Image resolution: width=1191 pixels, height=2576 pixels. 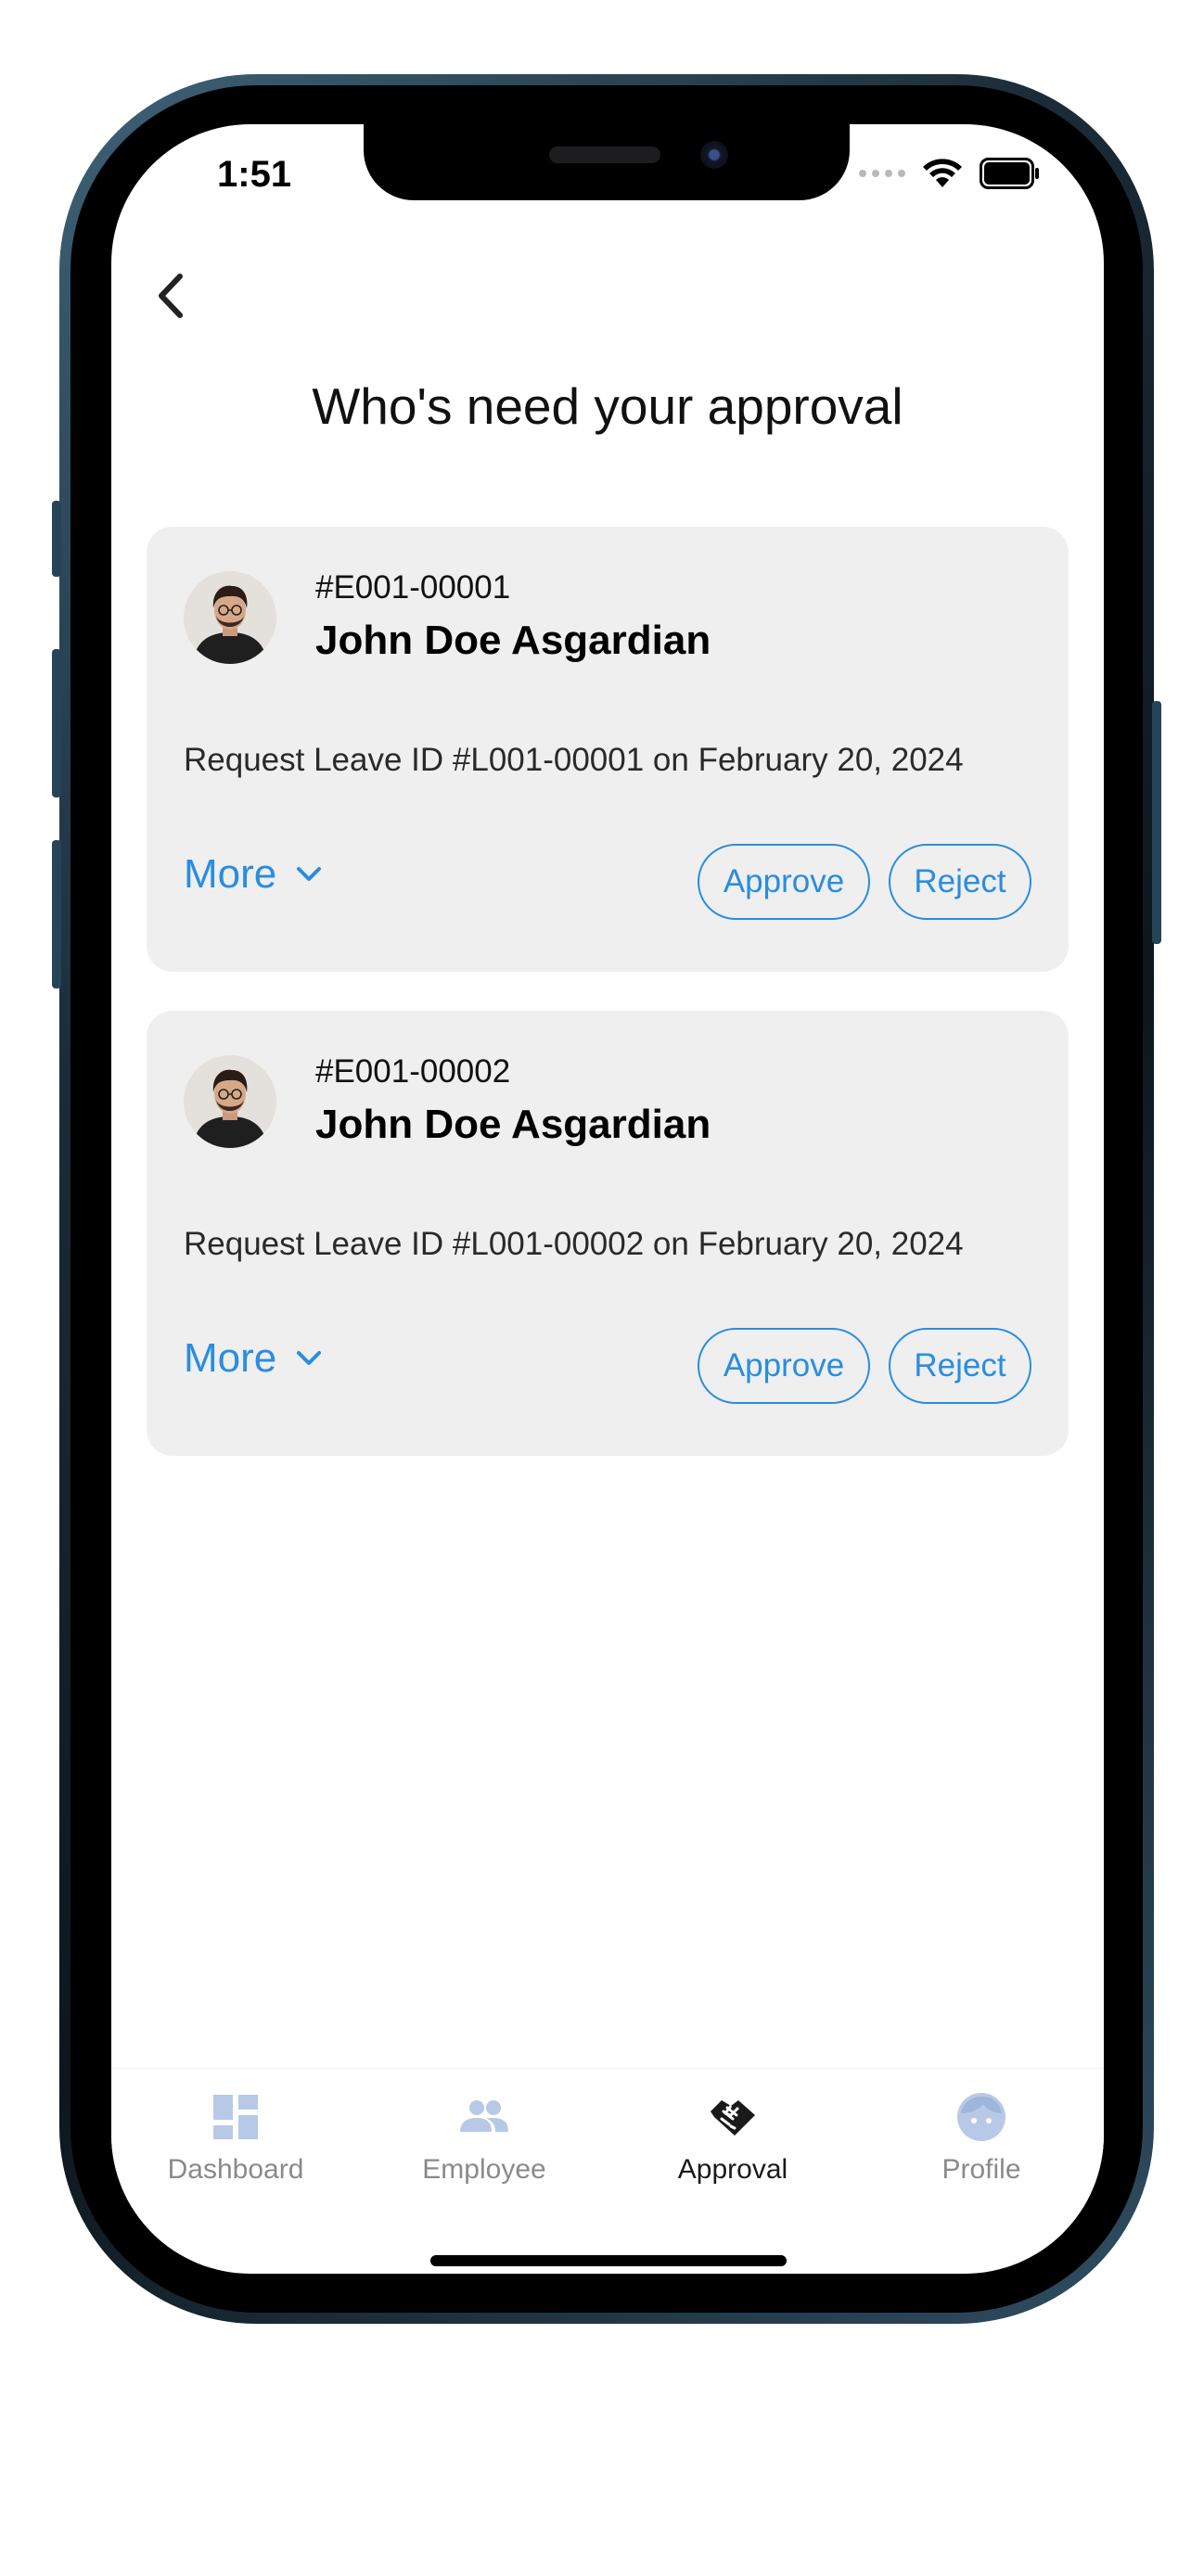 I want to click on tab-profile: Profile, so click(x=981, y=2138).